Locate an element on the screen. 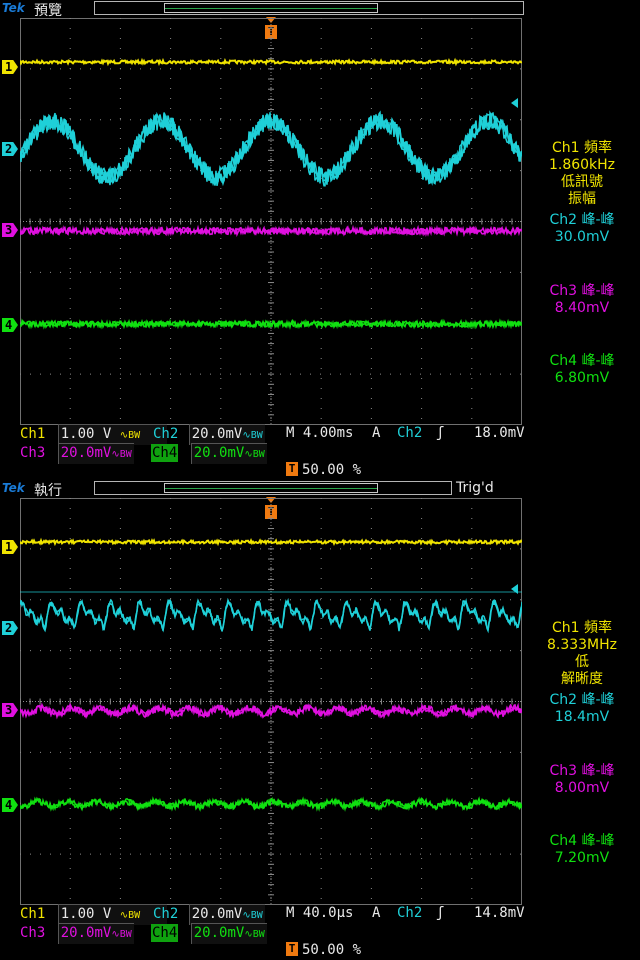 The width and height of the screenshot is (640, 960). measurement-ch4-pk2pk: Ch4 峰-峰 6.80mV is located at coordinates (582, 370).